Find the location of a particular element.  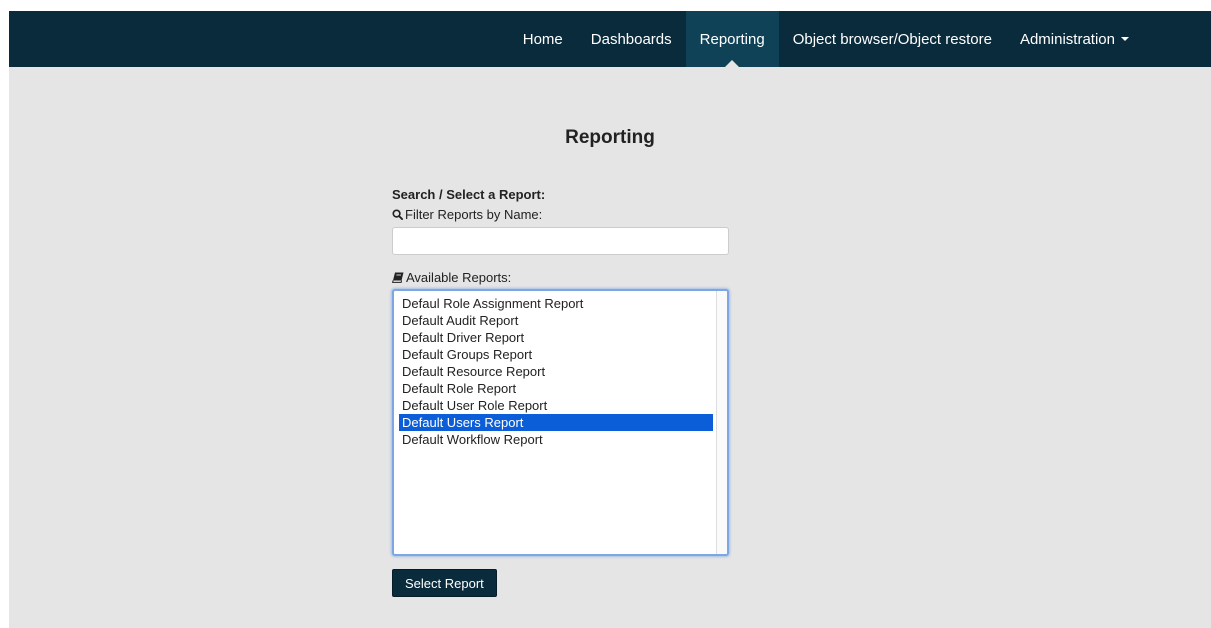

nav-item-reporting: Reporting is located at coordinates (732, 39).